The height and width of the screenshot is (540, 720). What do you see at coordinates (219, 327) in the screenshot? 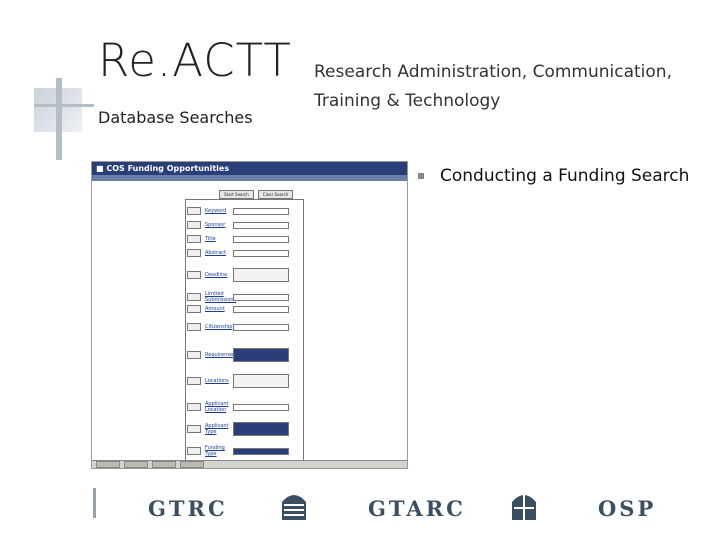
I see `field-link: Citizenship` at bounding box center [219, 327].